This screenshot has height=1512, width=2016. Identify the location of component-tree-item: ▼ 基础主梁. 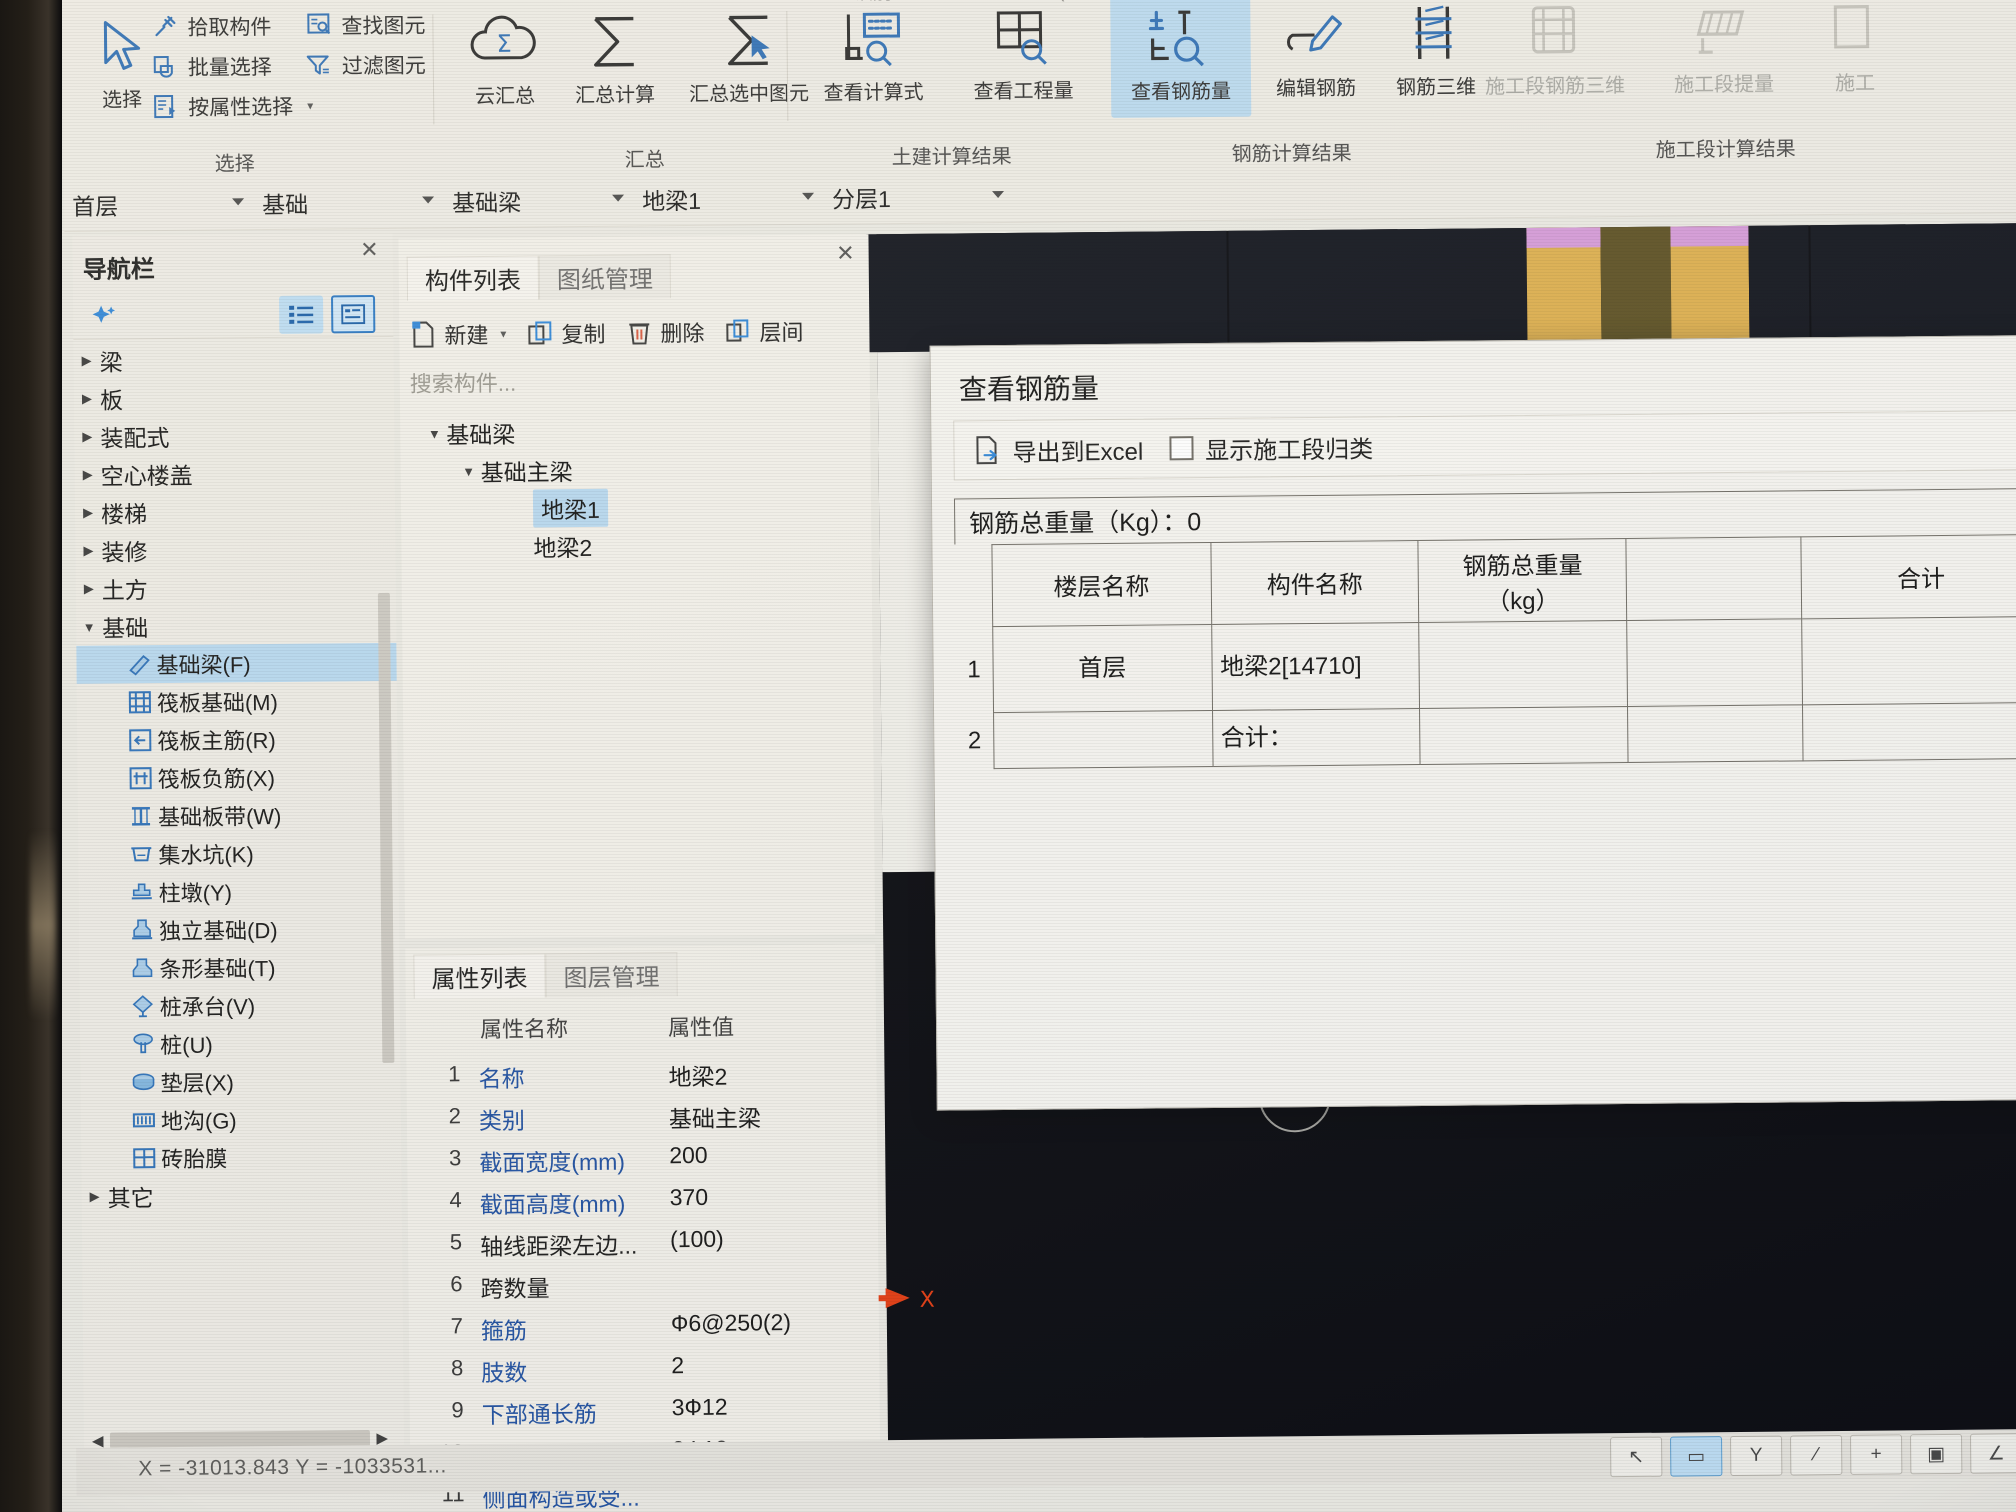
(639, 469).